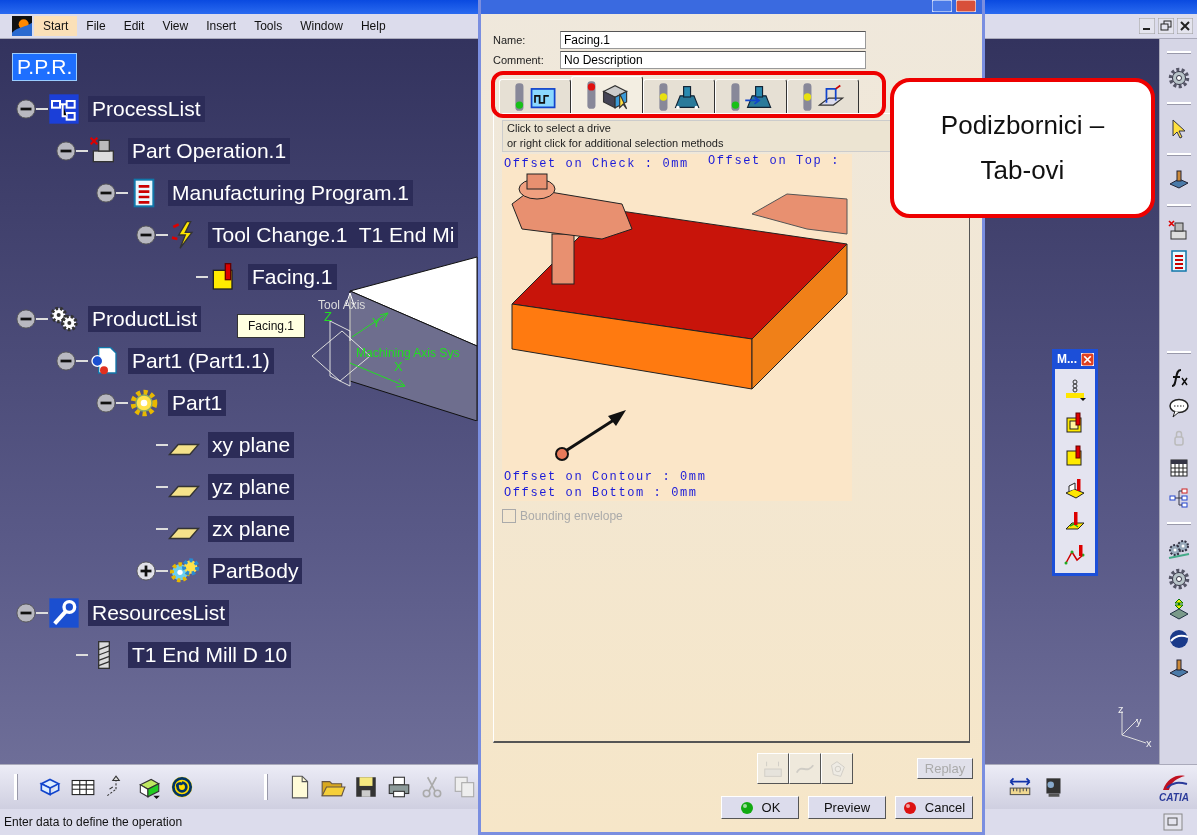 The height and width of the screenshot is (835, 1197). What do you see at coordinates (45, 67) in the screenshot?
I see `tree-item: P.P.R.` at bounding box center [45, 67].